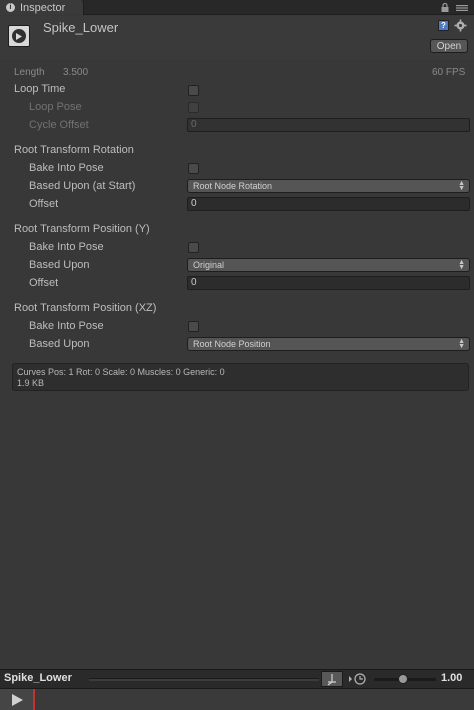  Describe the element at coordinates (40, 89) in the screenshot. I see `loop-time-label: Loop Time` at that location.